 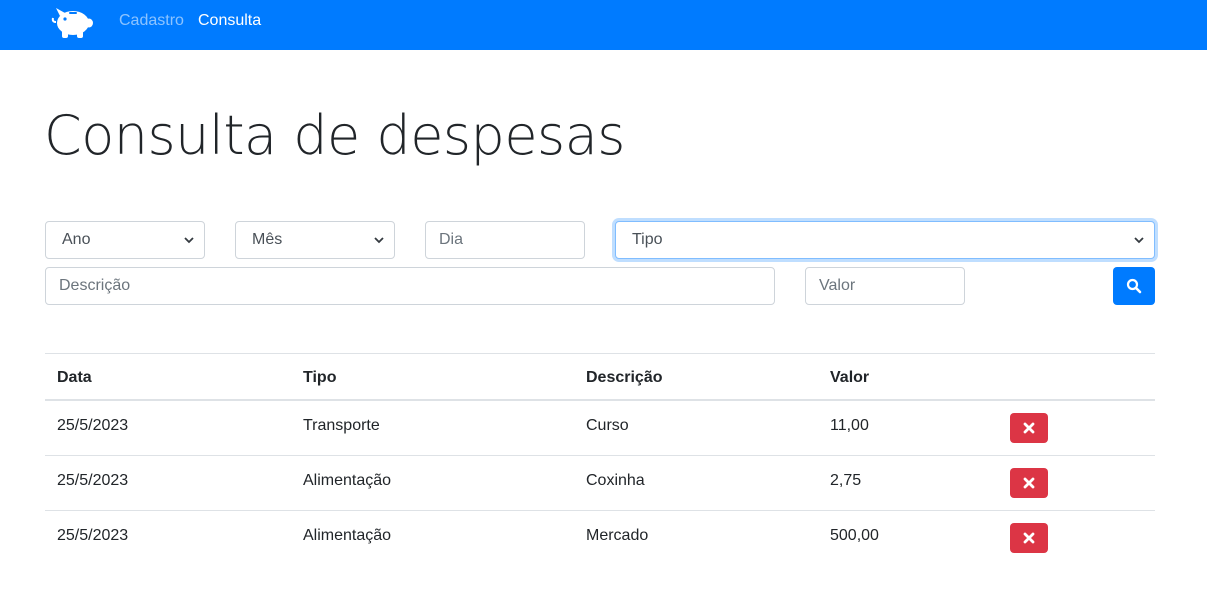 I want to click on header-descricao: Descrição, so click(x=624, y=377).